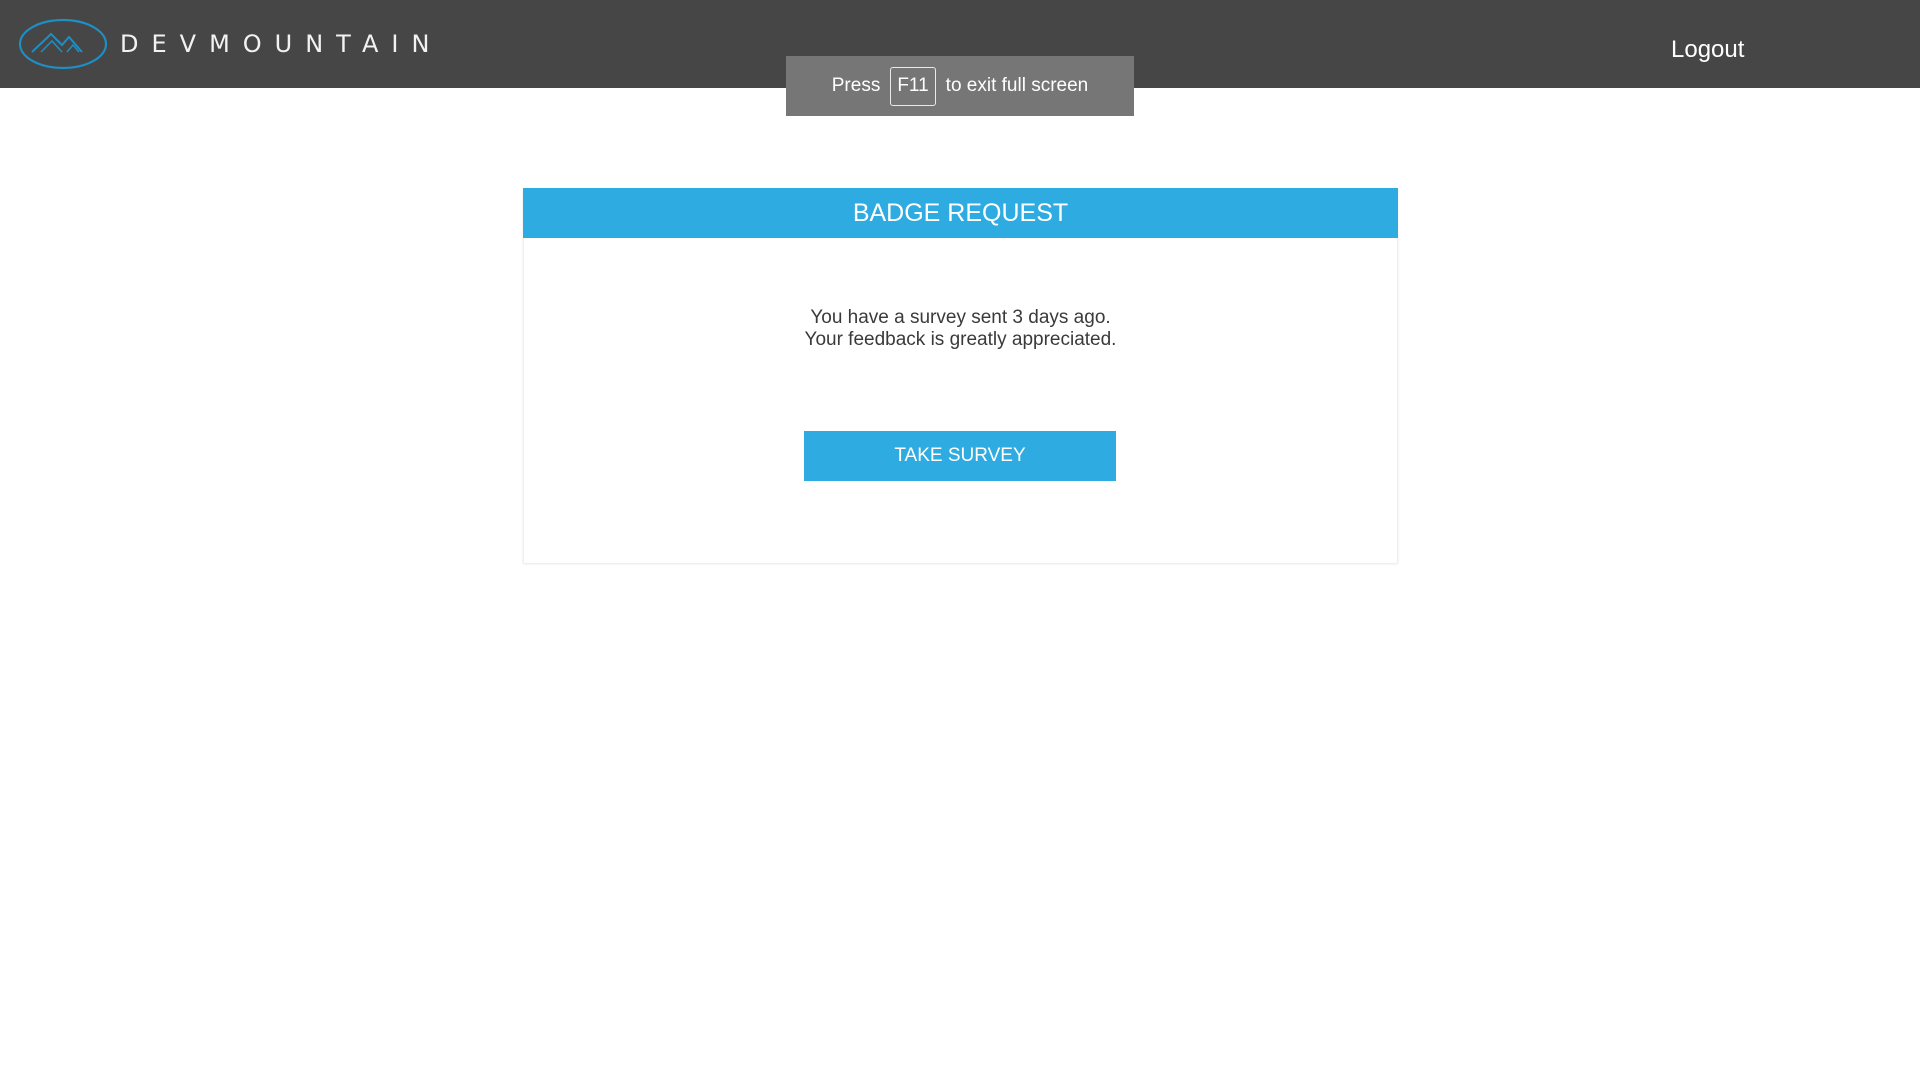  What do you see at coordinates (1707, 50) in the screenshot?
I see `logout-link: Logout` at bounding box center [1707, 50].